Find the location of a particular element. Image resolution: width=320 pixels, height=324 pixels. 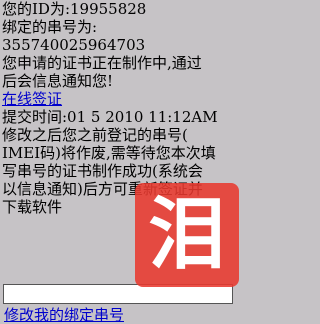

status-text-line1: 您申请的证书正在制作中,通过 is located at coordinates (102, 63).